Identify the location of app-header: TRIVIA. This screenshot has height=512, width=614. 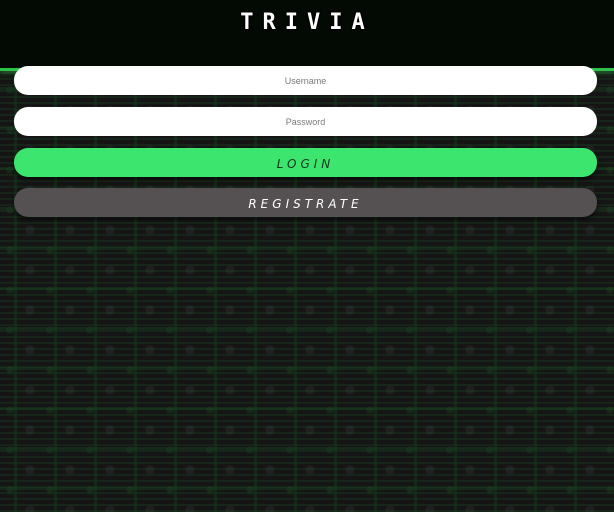
(307, 35).